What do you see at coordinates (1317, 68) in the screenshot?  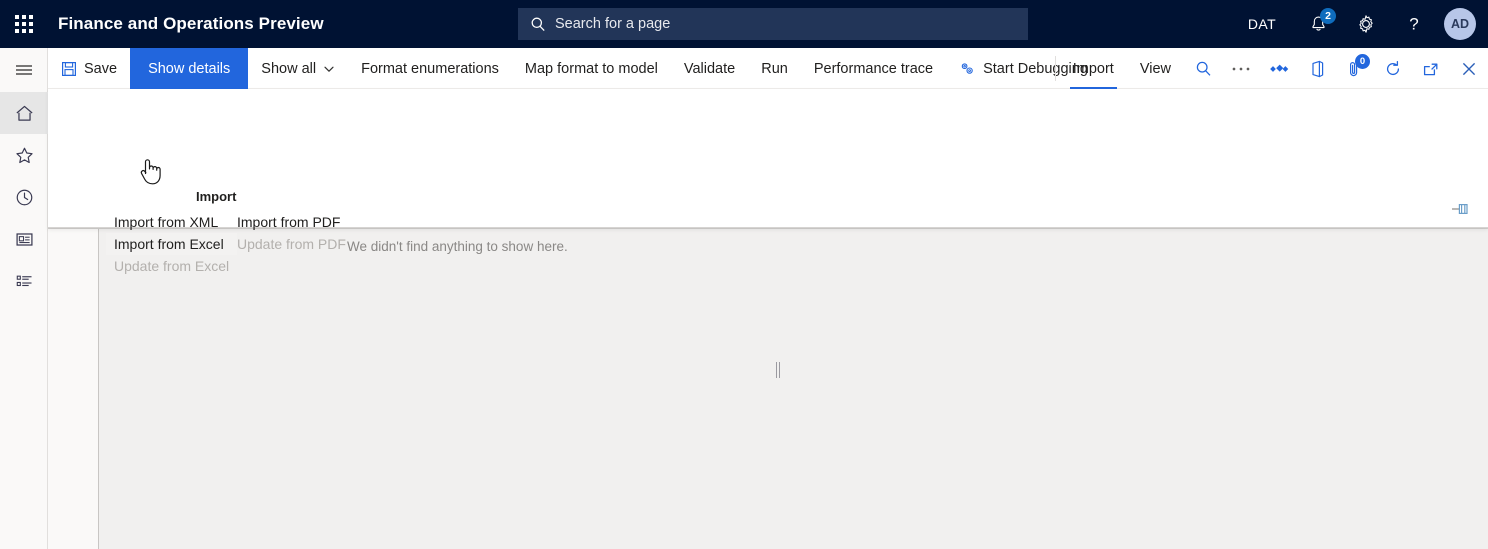 I see `office-app-icon` at bounding box center [1317, 68].